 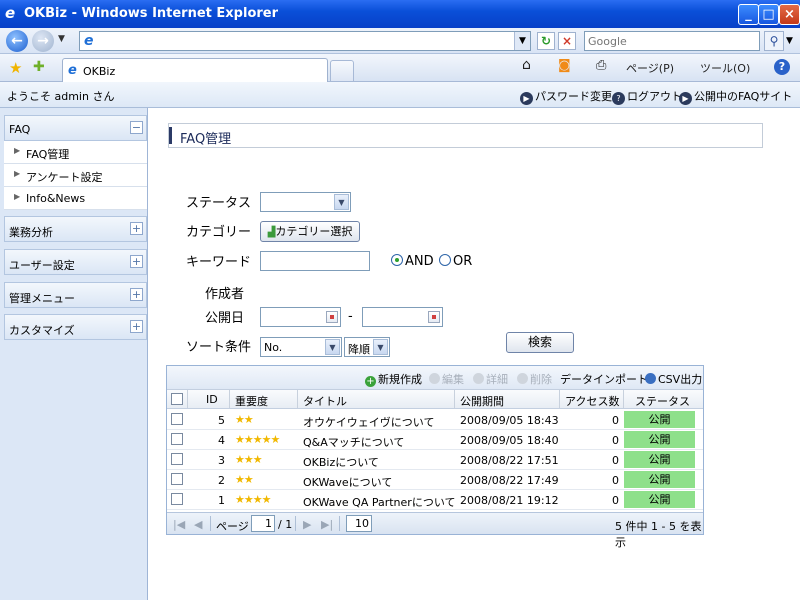 I want to click on table-row: 3 ★★★ OKBizについて 2008/08/22 17:51 0 公開, so click(x=435, y=460).